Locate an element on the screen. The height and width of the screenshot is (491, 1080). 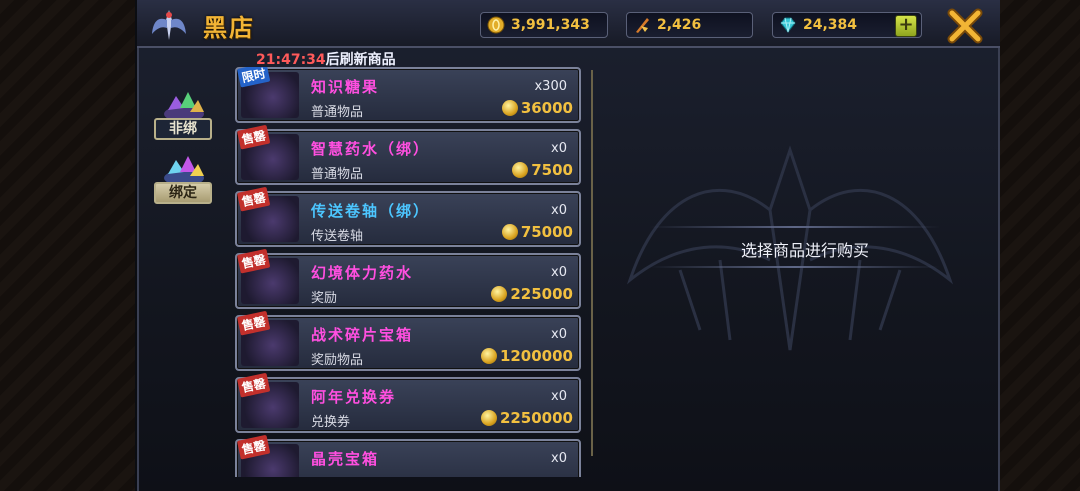
item-price-value: 75000 is located at coordinates (546, 232).